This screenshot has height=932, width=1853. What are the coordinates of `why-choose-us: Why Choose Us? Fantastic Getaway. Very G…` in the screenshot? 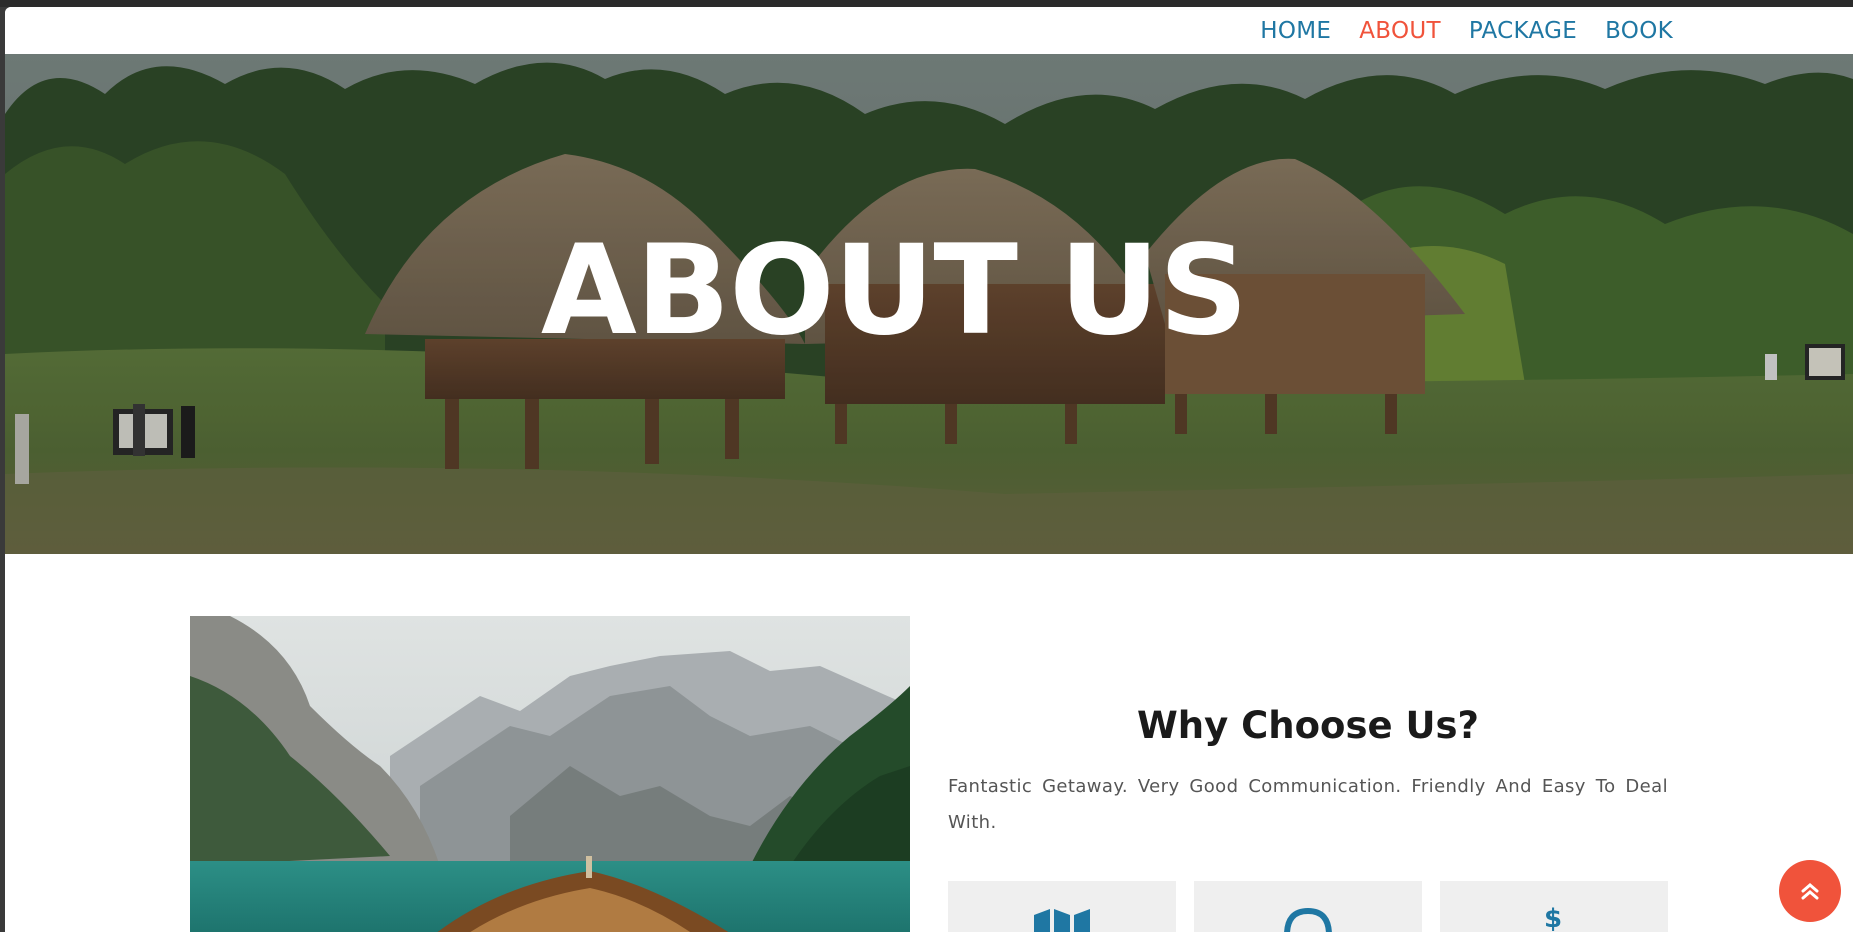 It's located at (1308, 772).